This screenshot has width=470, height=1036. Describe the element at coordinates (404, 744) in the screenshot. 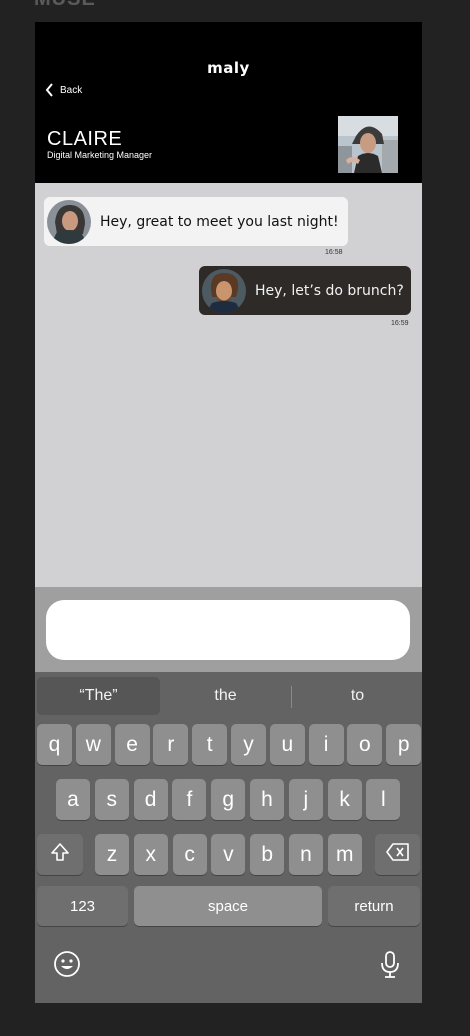

I see `key-p: p` at that location.